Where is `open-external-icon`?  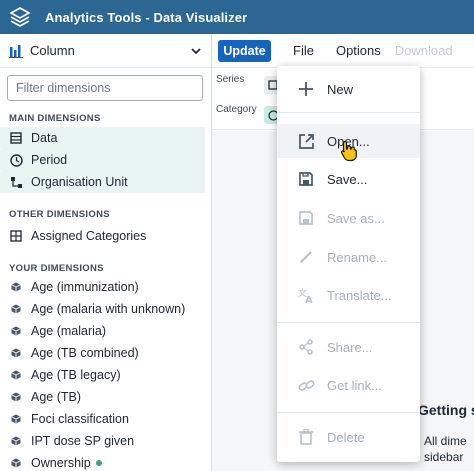
open-external-icon is located at coordinates (306, 141).